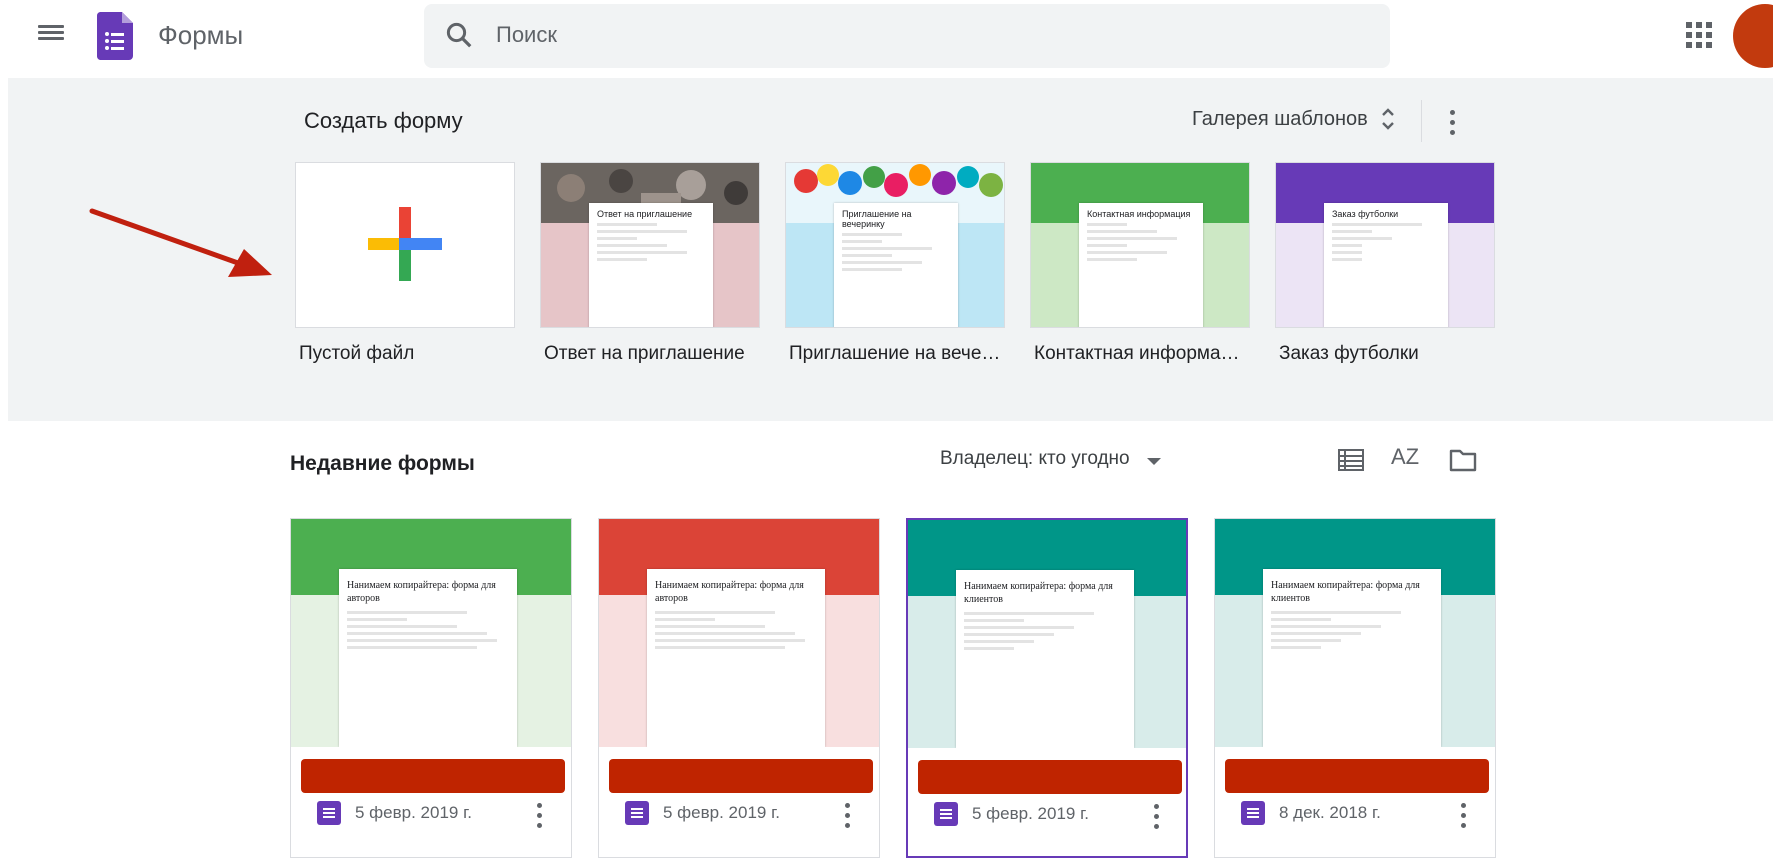 This screenshot has height=858, width=1773. I want to click on search-icon, so click(459, 35).